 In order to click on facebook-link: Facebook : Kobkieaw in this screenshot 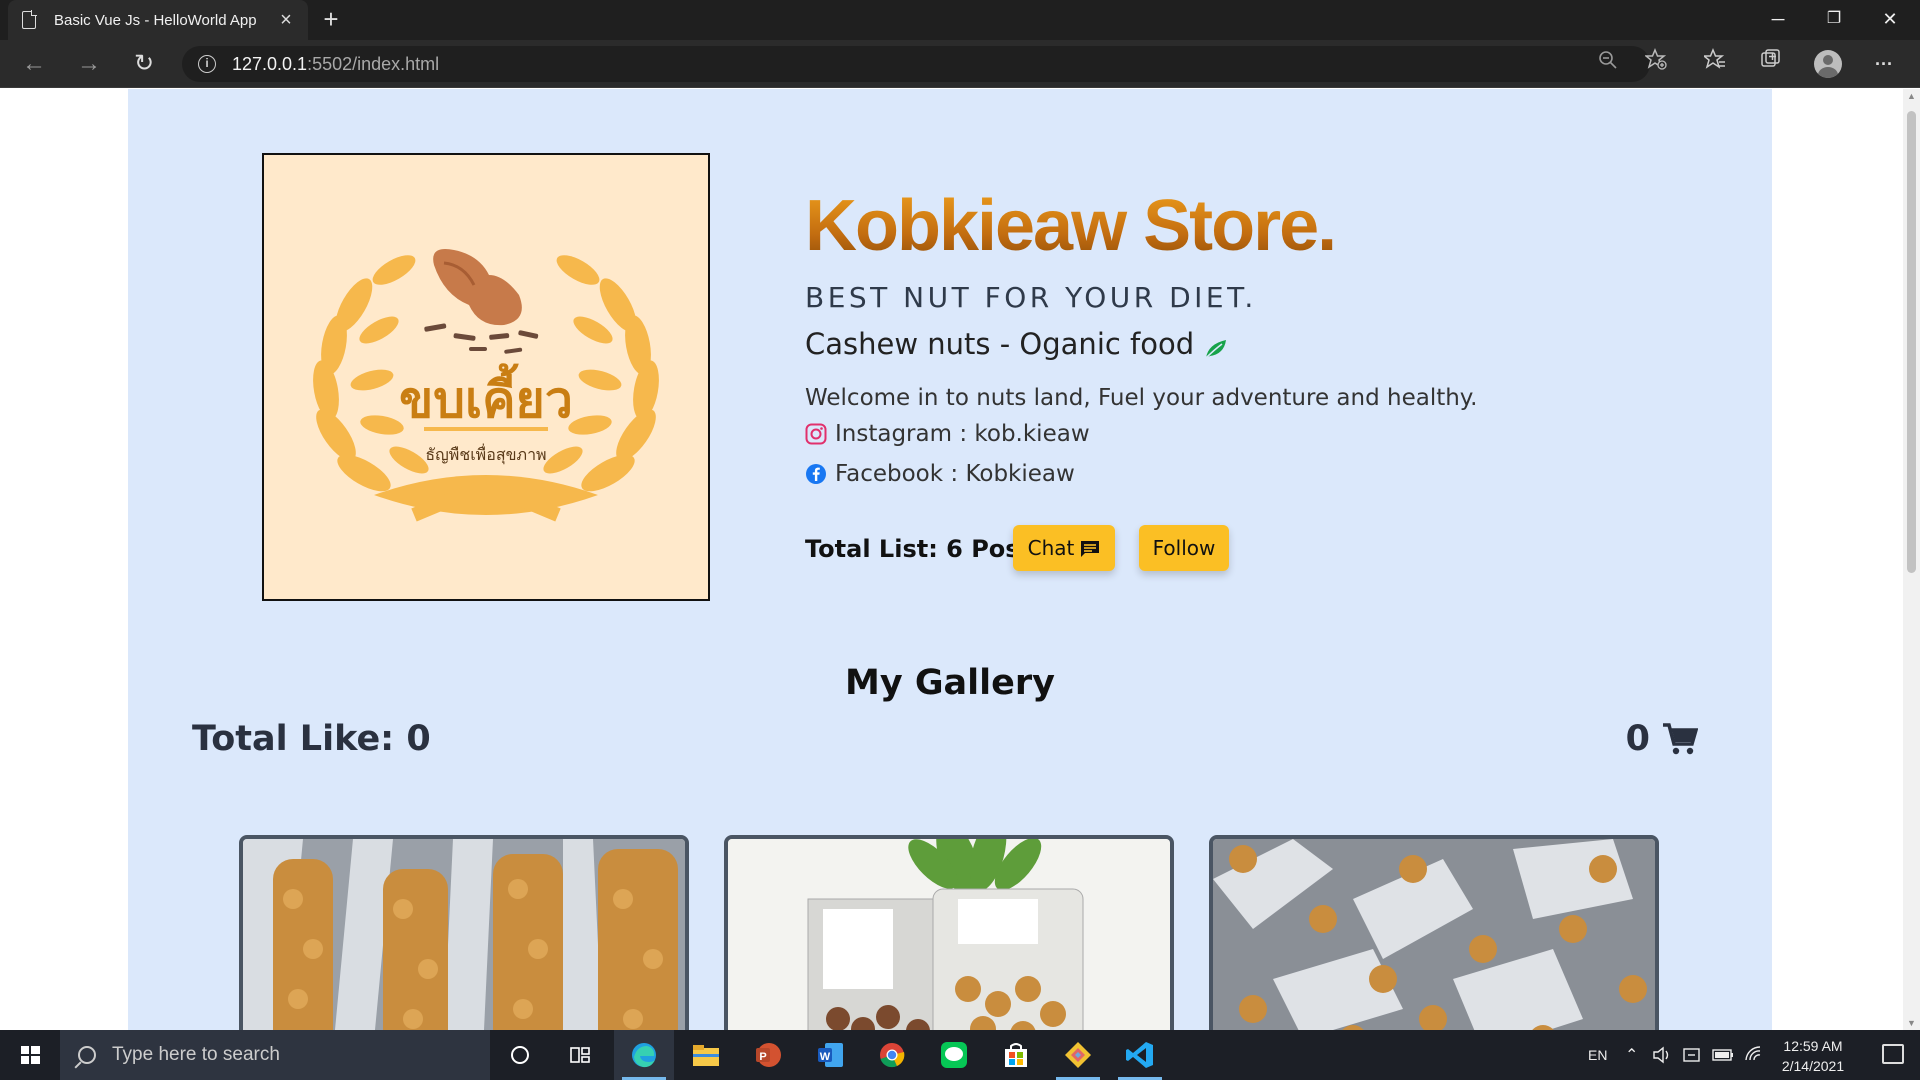, I will do `click(940, 474)`.